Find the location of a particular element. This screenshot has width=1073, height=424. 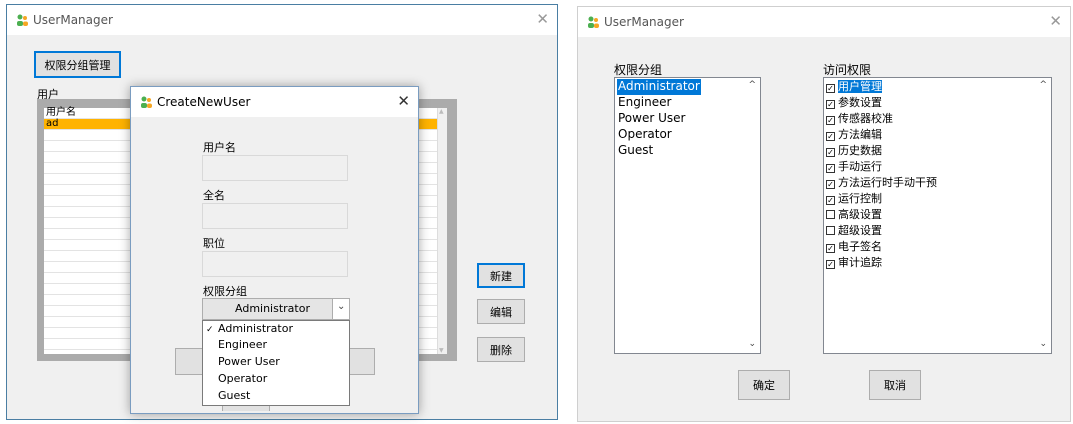

group-label: 权限分组 is located at coordinates (225, 291).